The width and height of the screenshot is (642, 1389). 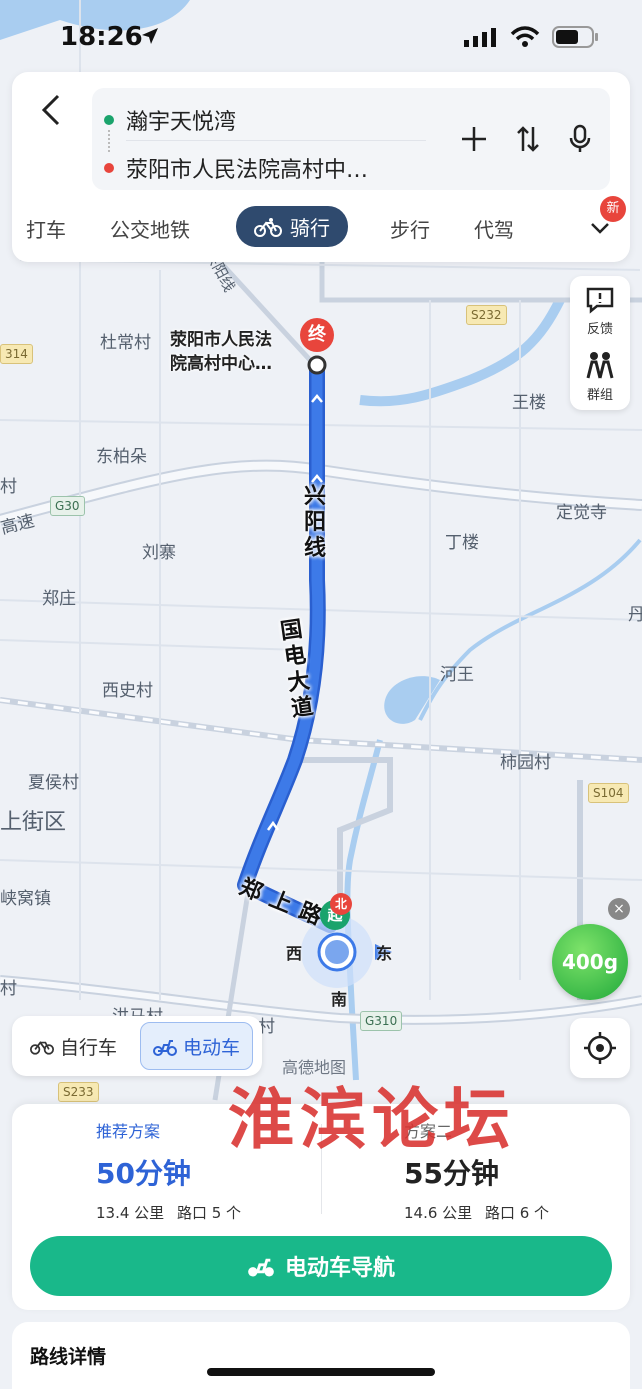 I want to click on place-label: 柿园村, so click(x=525, y=763).